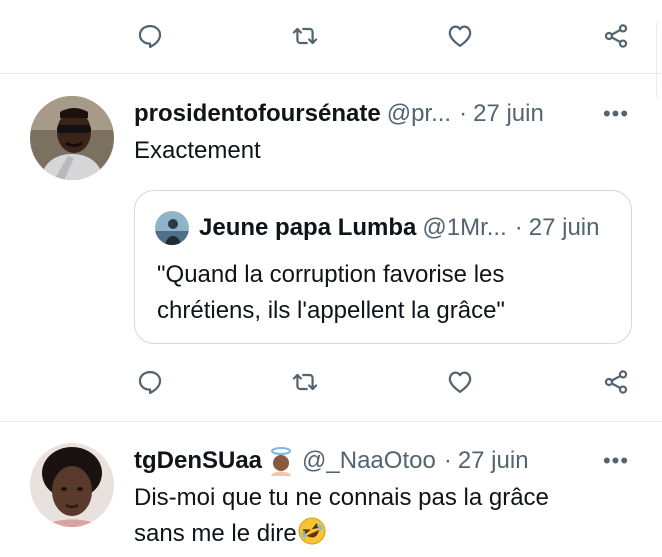 This screenshot has height=557, width=662. Describe the element at coordinates (331, 36) in the screenshot. I see `previous-tweet-actions` at that location.